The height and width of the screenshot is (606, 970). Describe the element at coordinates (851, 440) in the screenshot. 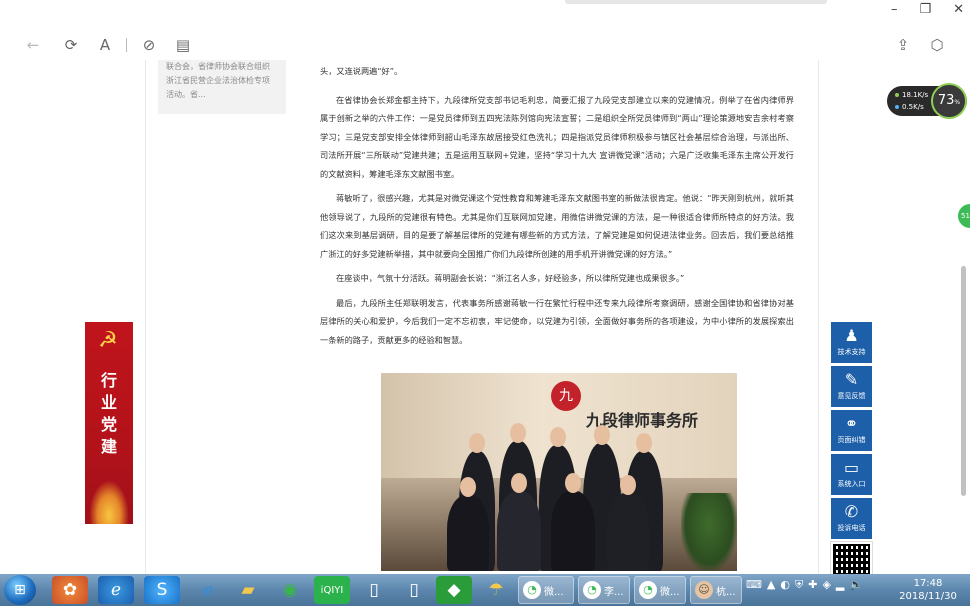

I see `page-error-label: 页面纠错` at that location.